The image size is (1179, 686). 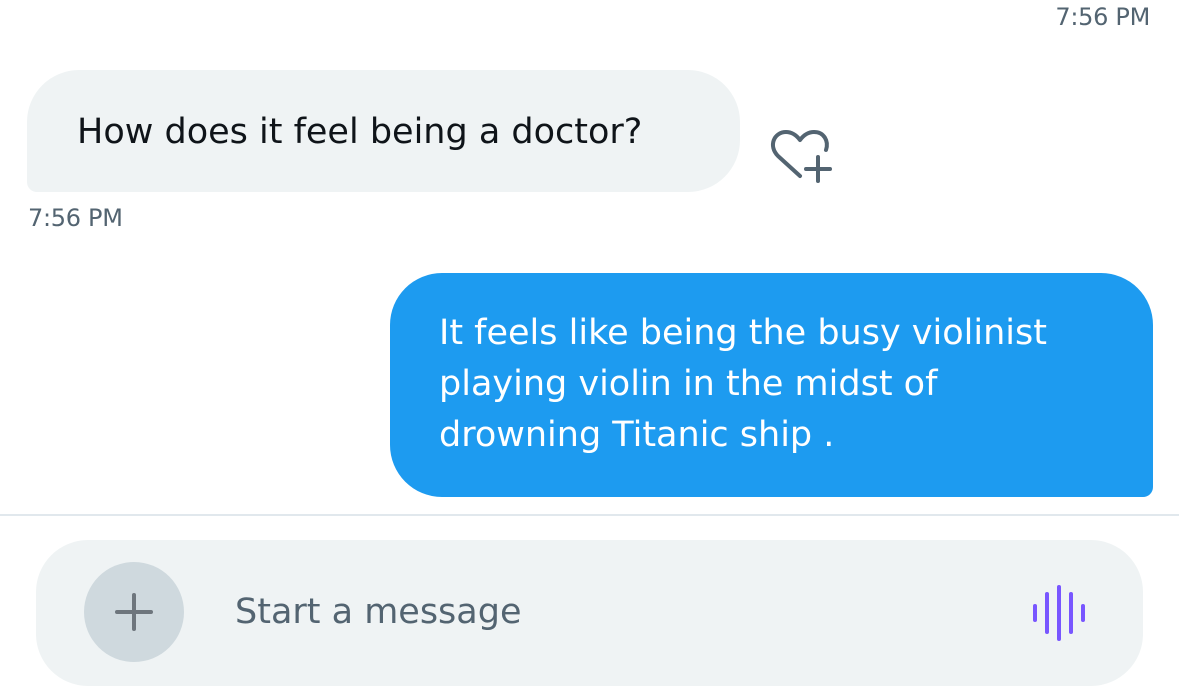 I want to click on heart-plus-icon, so click(x=801, y=156).